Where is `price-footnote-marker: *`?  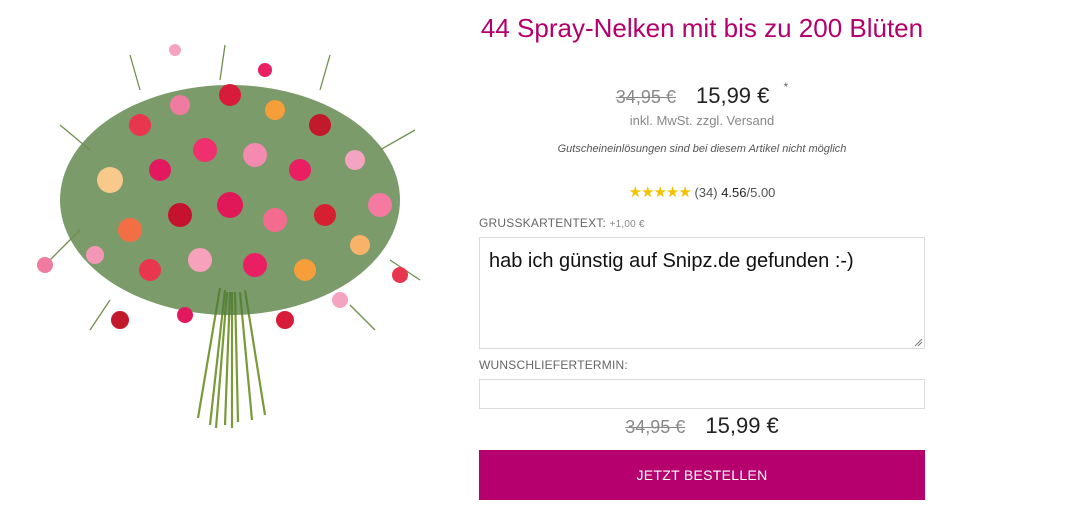 price-footnote-marker: * is located at coordinates (786, 87).